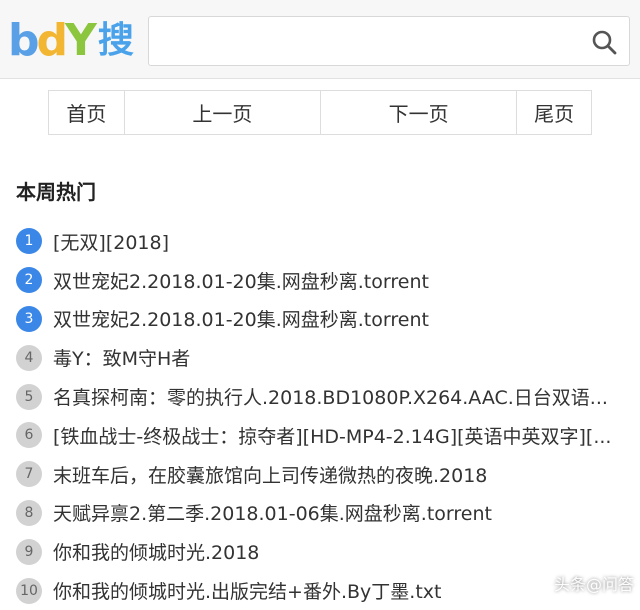  I want to click on watermark-text: 头条@问答, so click(593, 584).